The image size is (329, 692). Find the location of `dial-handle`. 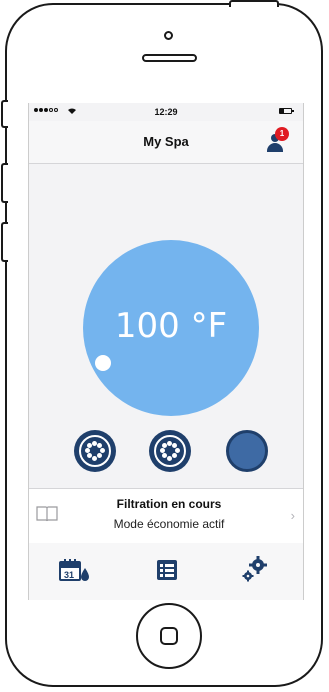

dial-handle is located at coordinates (103, 363).